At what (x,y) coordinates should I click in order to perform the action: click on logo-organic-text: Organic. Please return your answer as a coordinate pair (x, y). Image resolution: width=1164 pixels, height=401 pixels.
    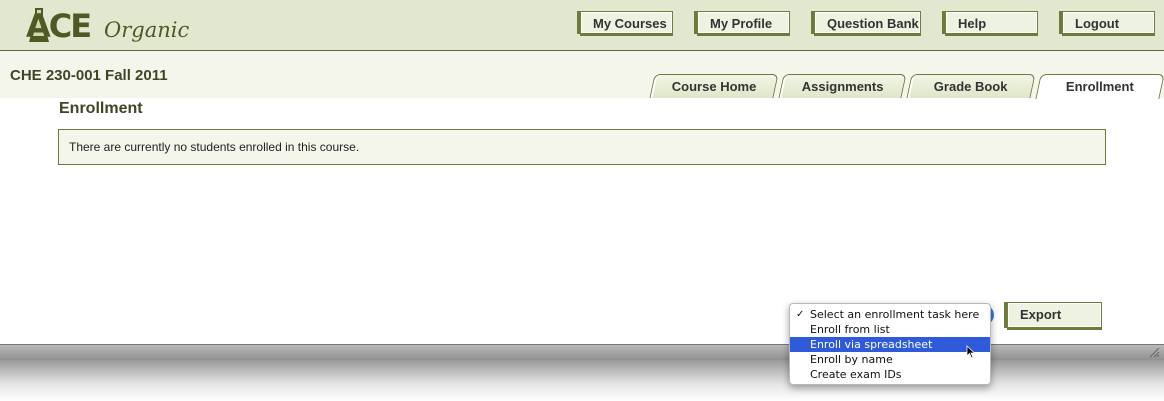
    Looking at the image, I should click on (147, 30).